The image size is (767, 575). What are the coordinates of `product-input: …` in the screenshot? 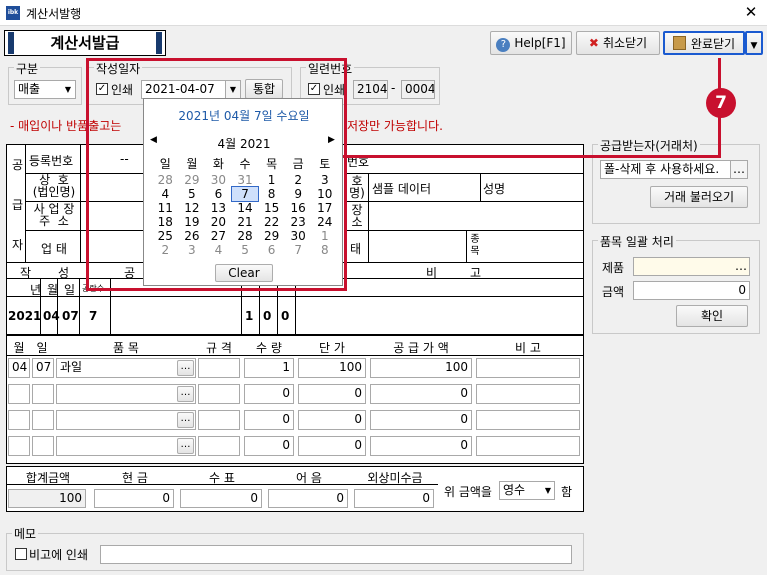 It's located at (691, 266).